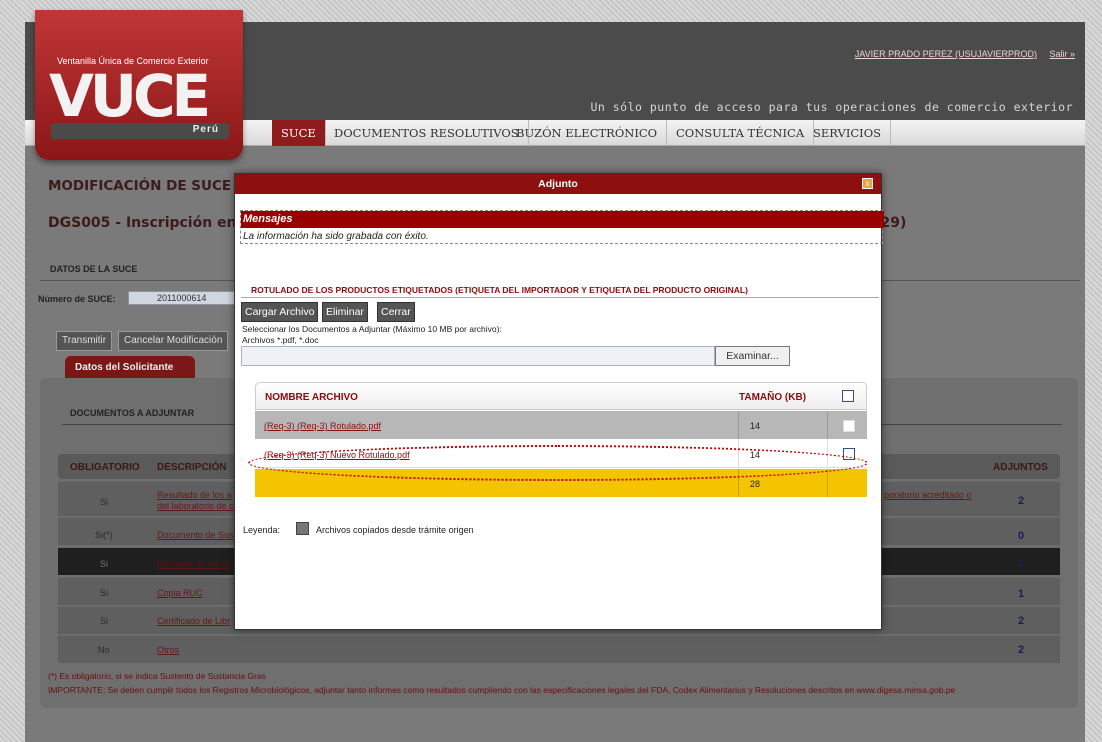 The image size is (1102, 742). I want to click on allowed-extensions: Archivos *.pdf, *.doc, so click(280, 340).